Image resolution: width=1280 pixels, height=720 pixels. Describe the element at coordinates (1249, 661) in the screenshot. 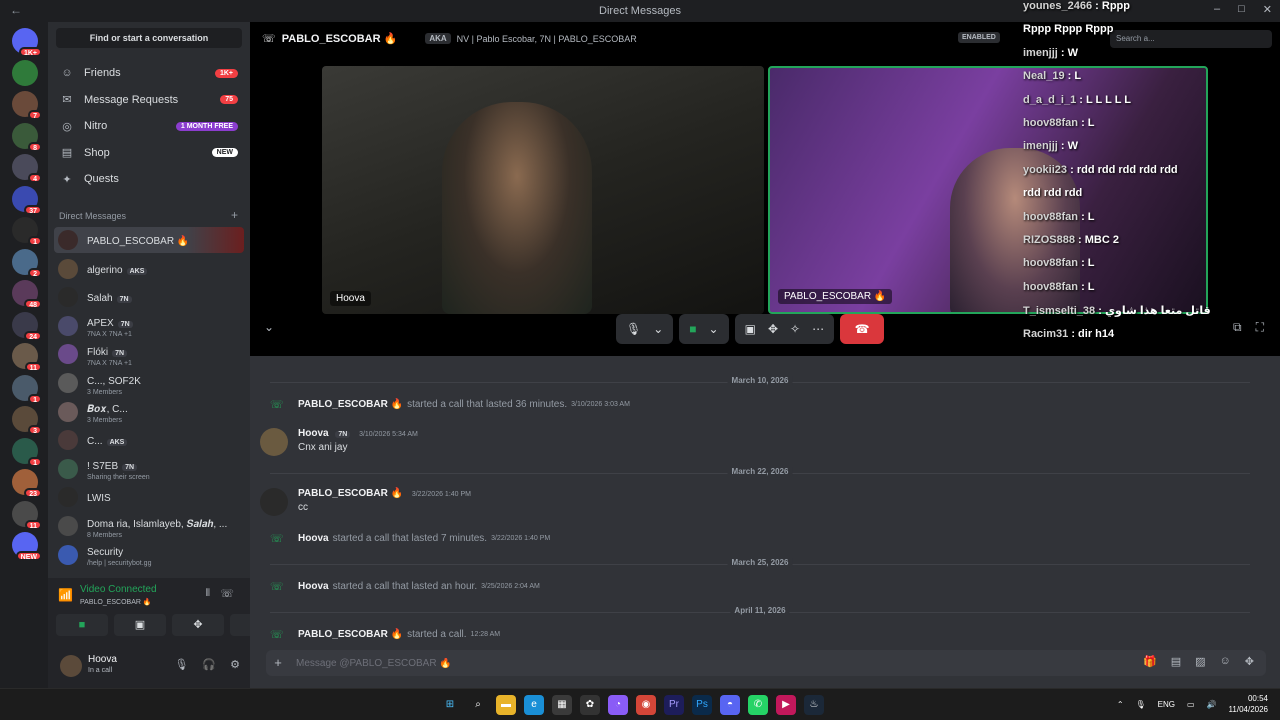

I see `apps-icon: ✥` at that location.